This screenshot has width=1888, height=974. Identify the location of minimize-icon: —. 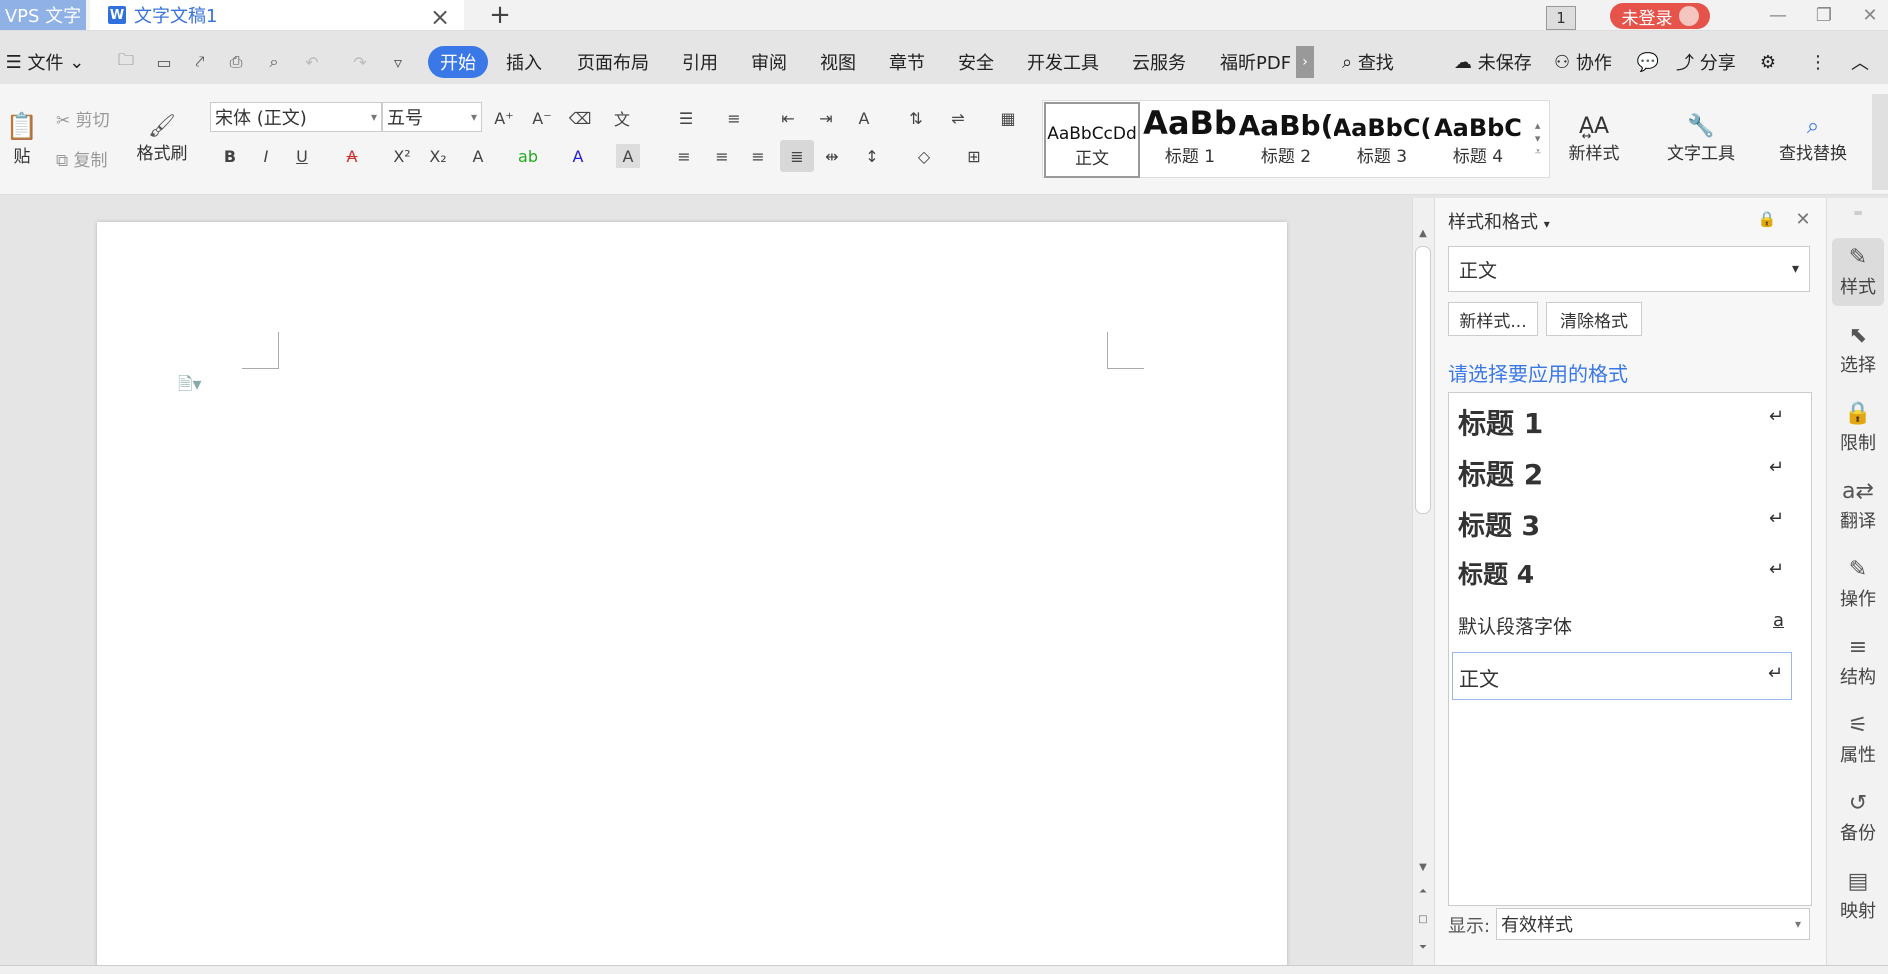
(1778, 15).